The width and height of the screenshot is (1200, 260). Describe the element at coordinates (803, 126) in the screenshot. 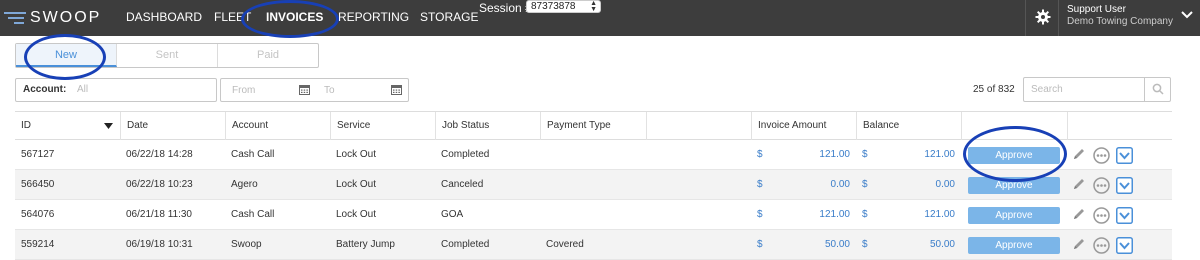

I see `header-invoice-amount: Invoice Amount` at that location.